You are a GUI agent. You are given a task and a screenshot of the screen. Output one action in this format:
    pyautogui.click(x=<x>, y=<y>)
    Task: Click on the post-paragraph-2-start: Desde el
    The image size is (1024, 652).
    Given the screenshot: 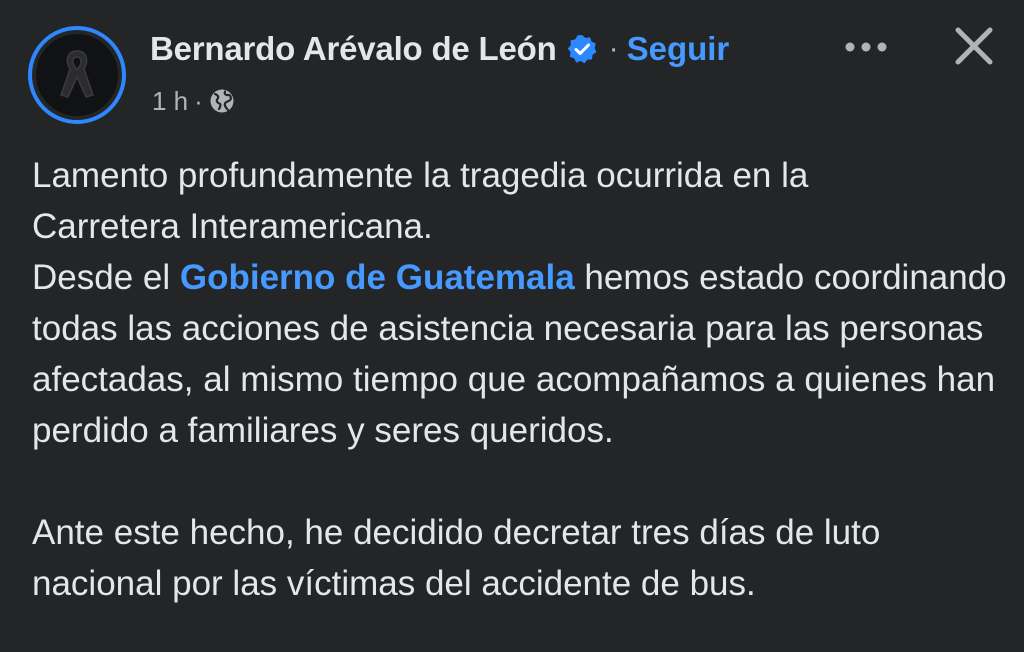 What is the action you would take?
    pyautogui.click(x=106, y=277)
    